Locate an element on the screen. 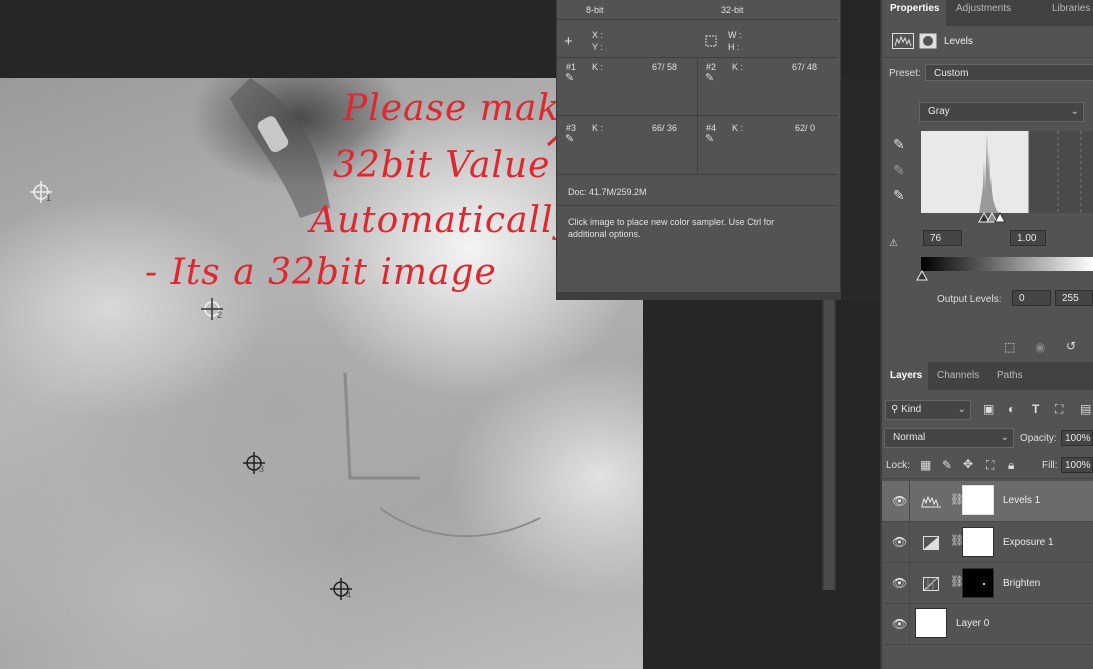 The width and height of the screenshot is (1093, 669). reset-icon: ↺ is located at coordinates (1071, 346).